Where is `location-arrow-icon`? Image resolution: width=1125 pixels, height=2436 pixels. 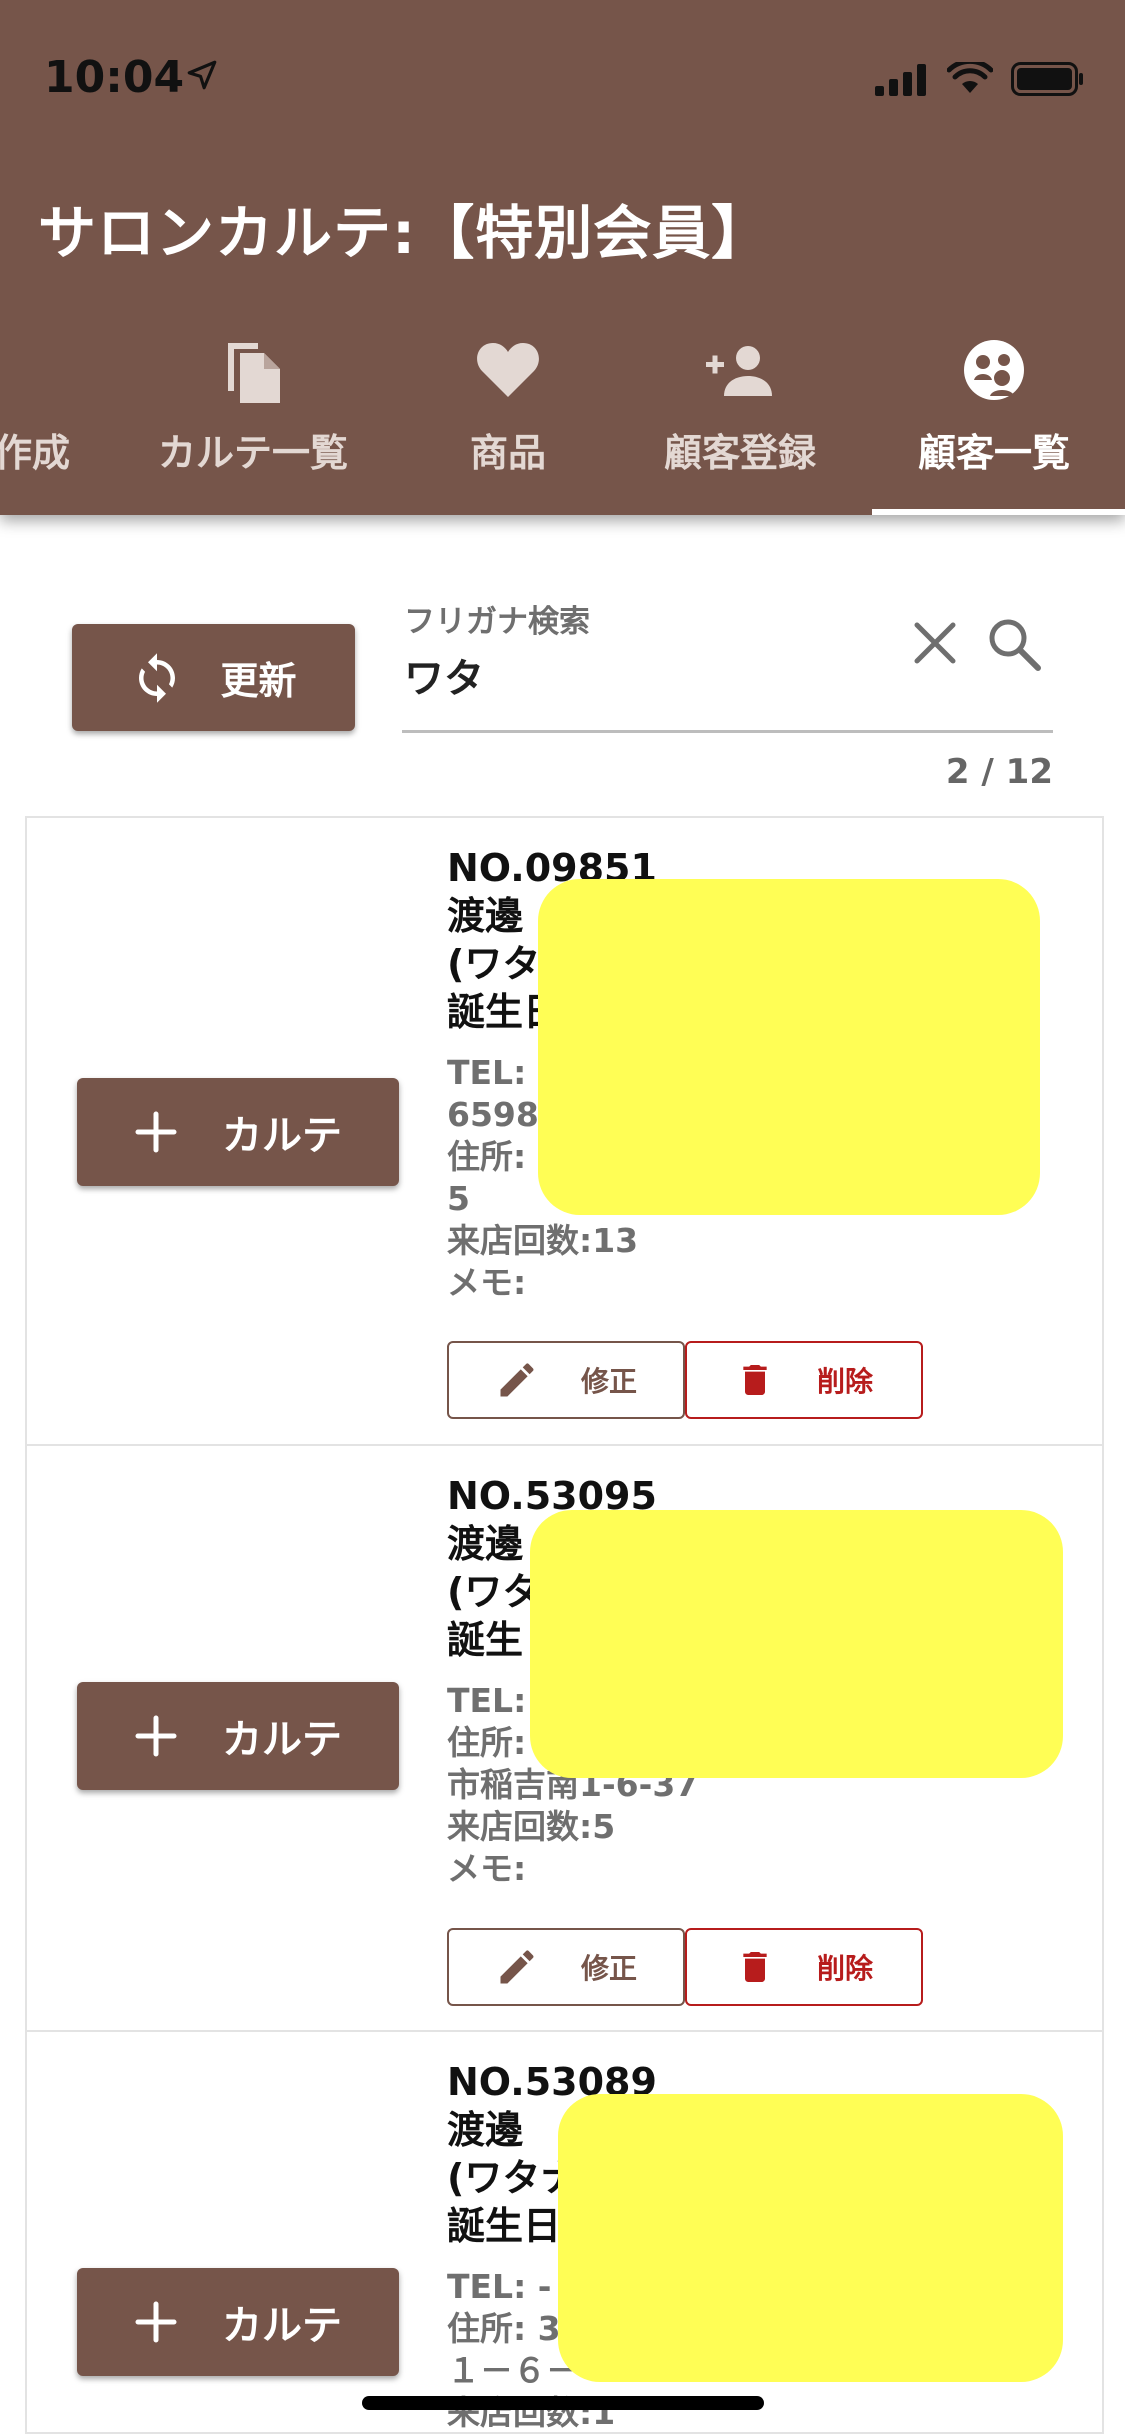
location-arrow-icon is located at coordinates (202, 75).